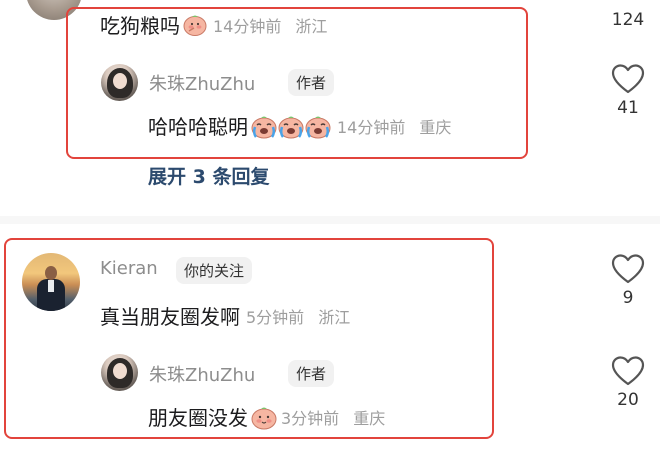  I want to click on like-count: 20, so click(628, 400).